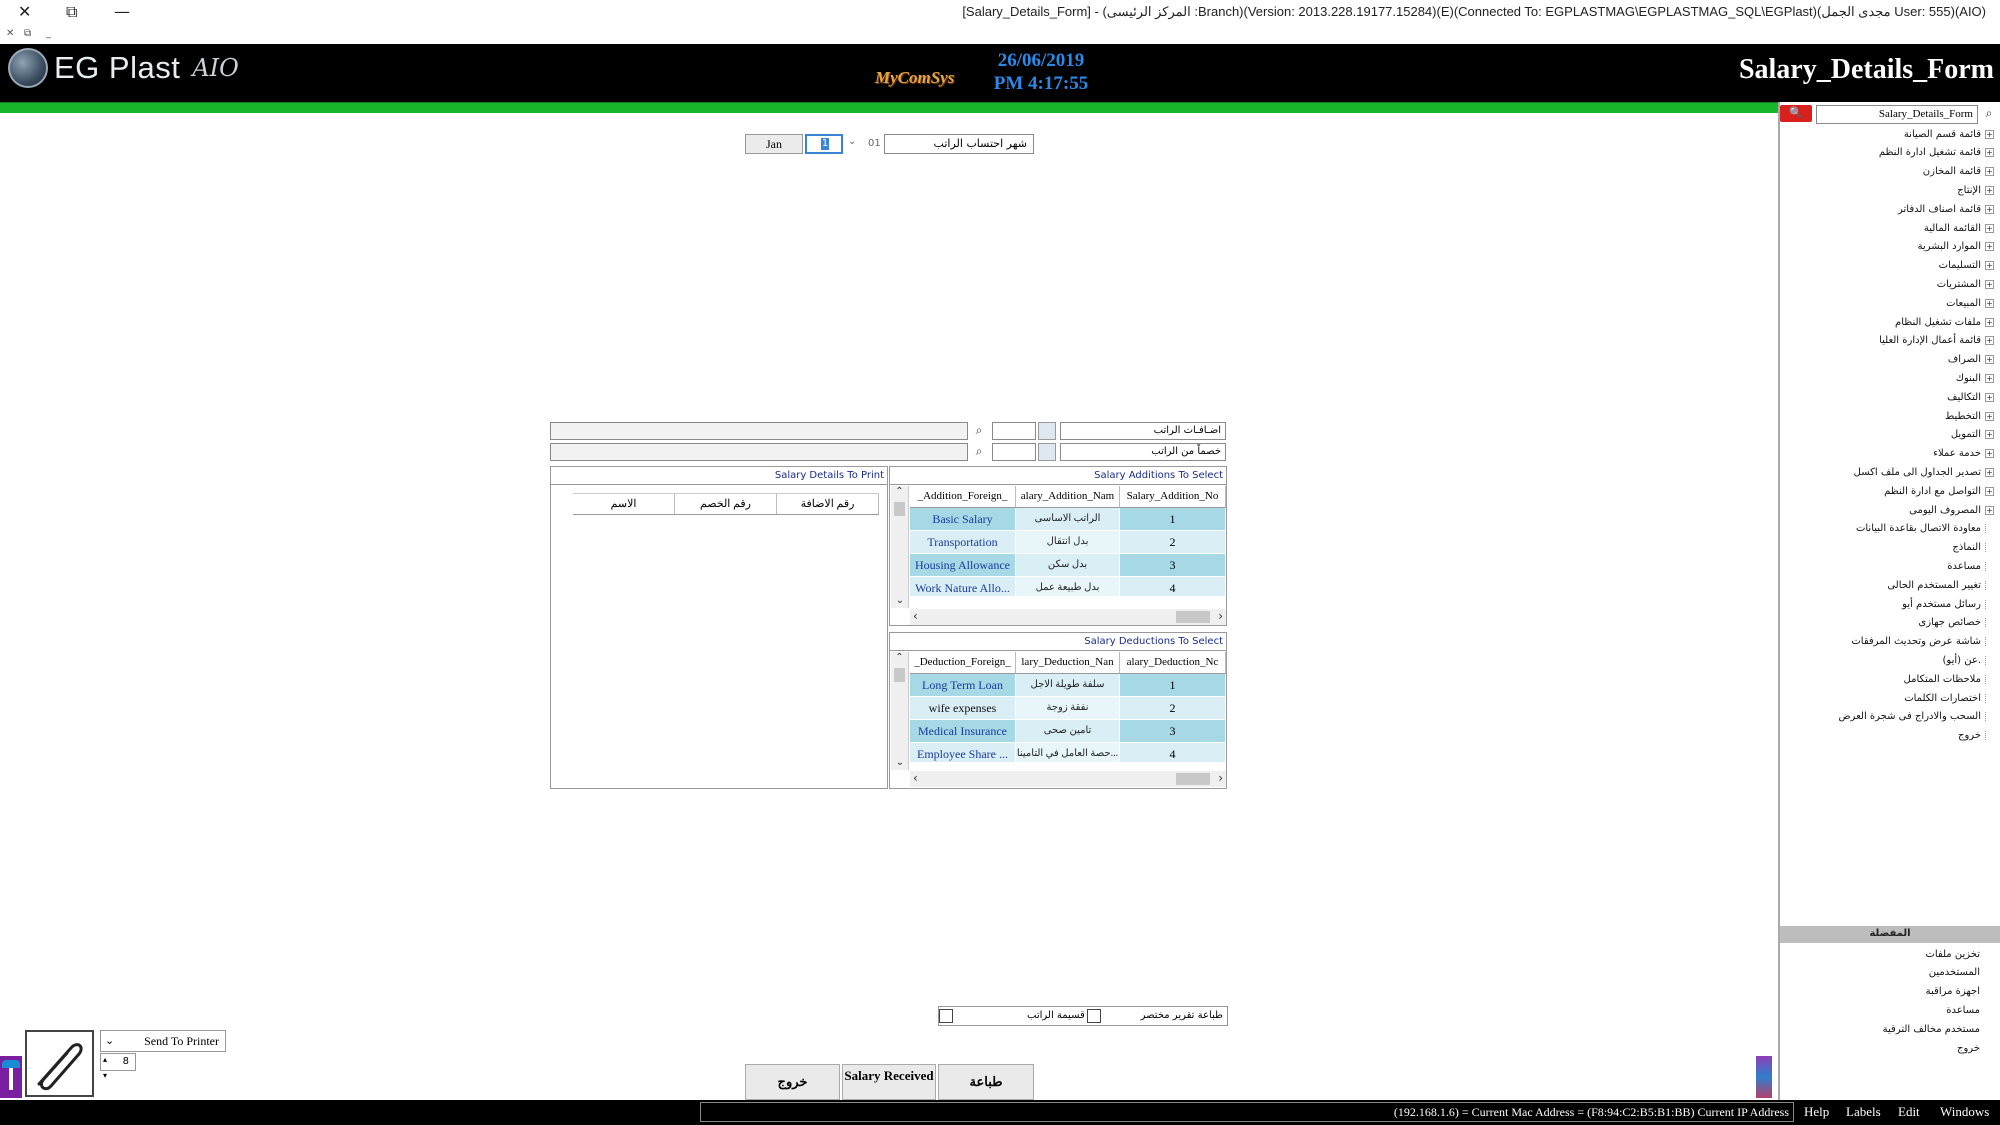 Image resolution: width=2000 pixels, height=1125 pixels. What do you see at coordinates (59, 1063) in the screenshot?
I see `attachment-button` at bounding box center [59, 1063].